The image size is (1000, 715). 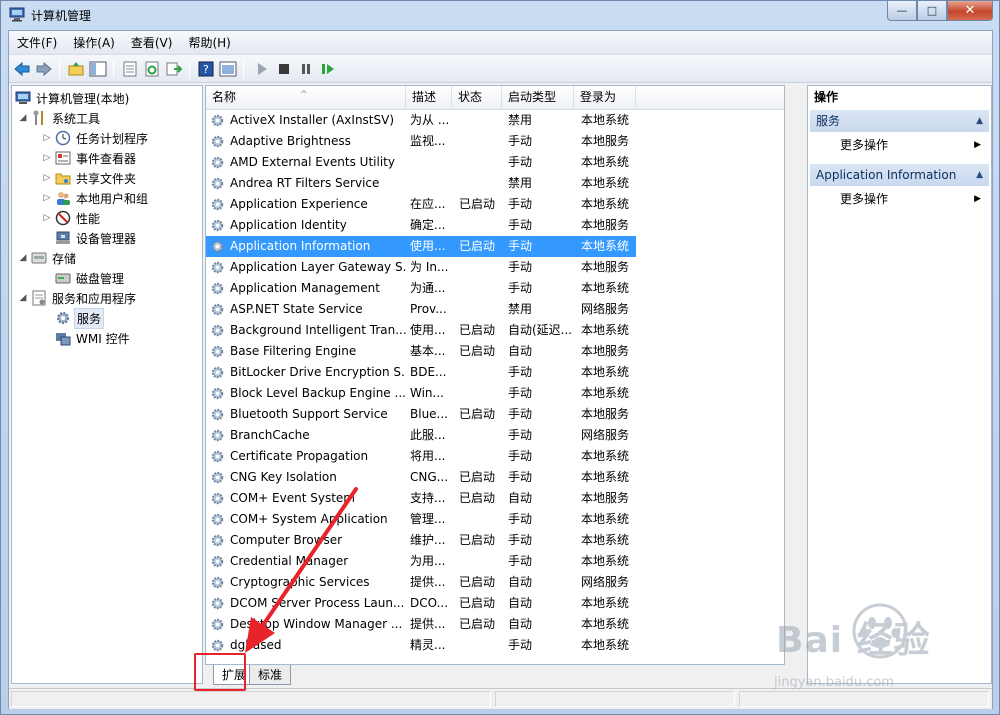 I want to click on toolbar-separator, so click(x=59, y=69).